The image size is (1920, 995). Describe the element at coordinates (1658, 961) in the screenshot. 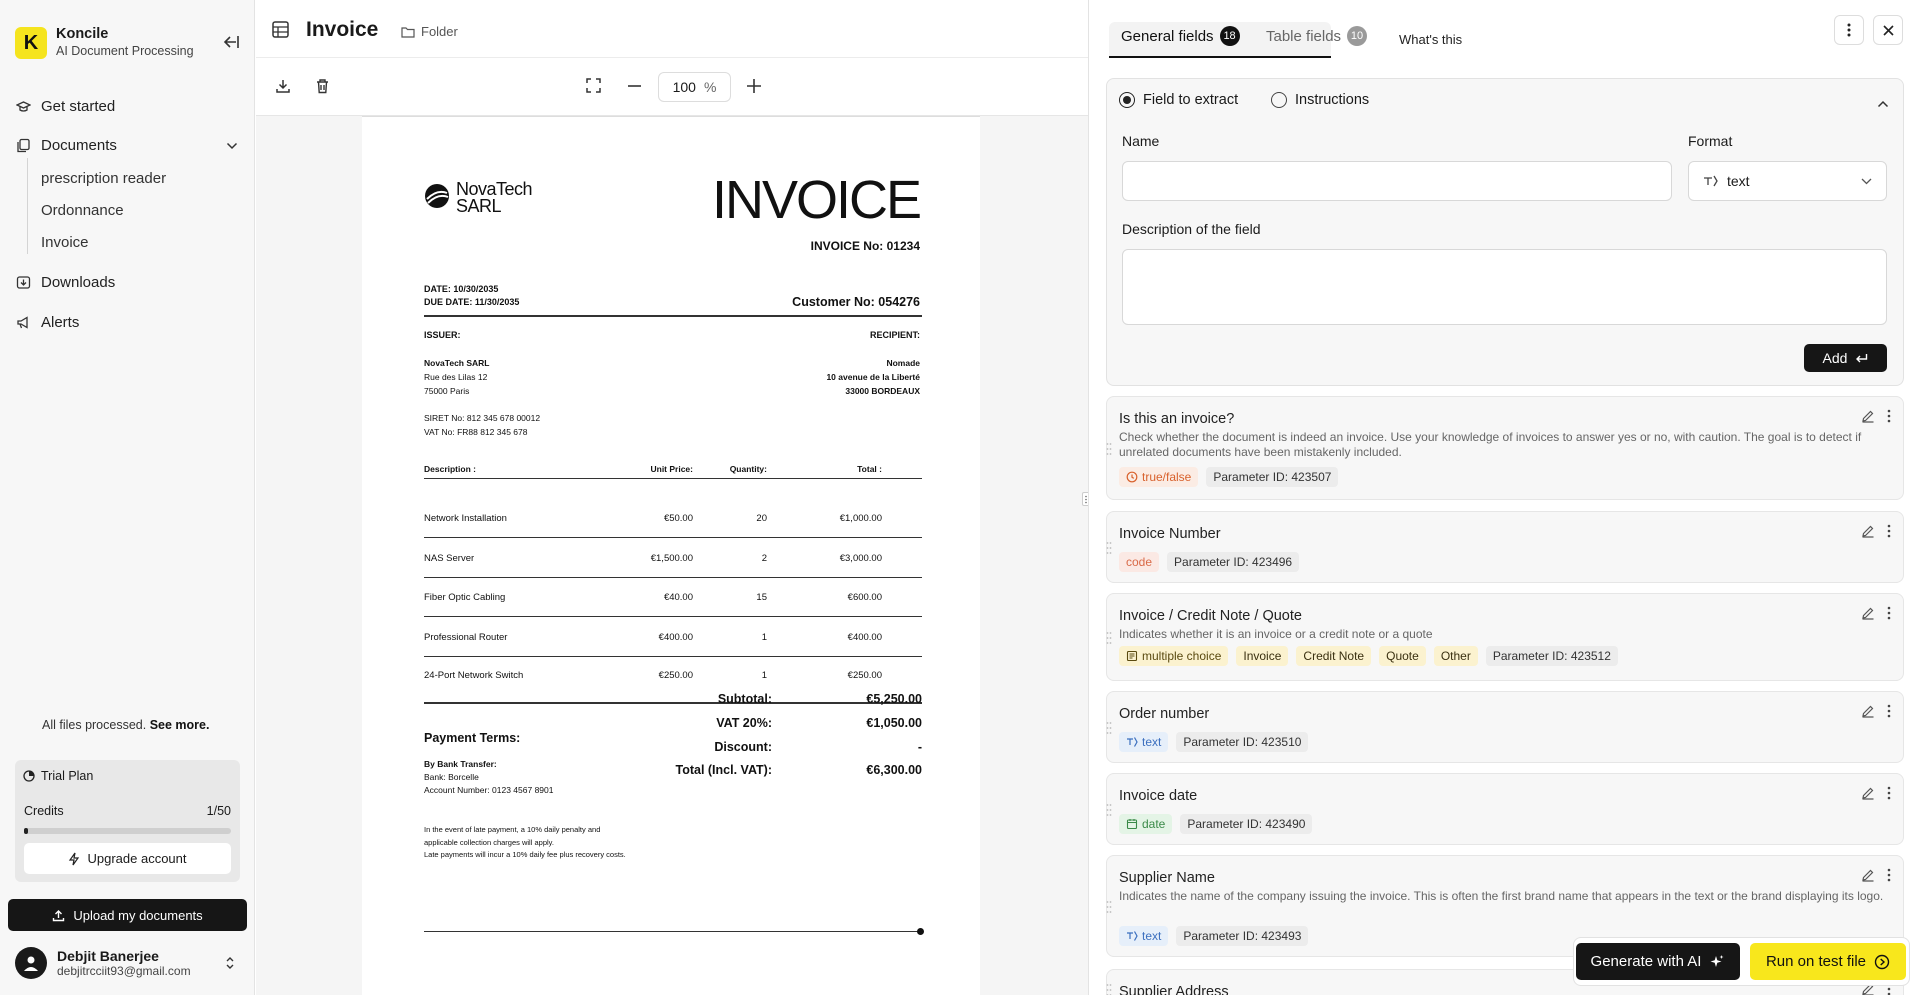

I see `generate-with-ai-button: Generate with AI` at that location.